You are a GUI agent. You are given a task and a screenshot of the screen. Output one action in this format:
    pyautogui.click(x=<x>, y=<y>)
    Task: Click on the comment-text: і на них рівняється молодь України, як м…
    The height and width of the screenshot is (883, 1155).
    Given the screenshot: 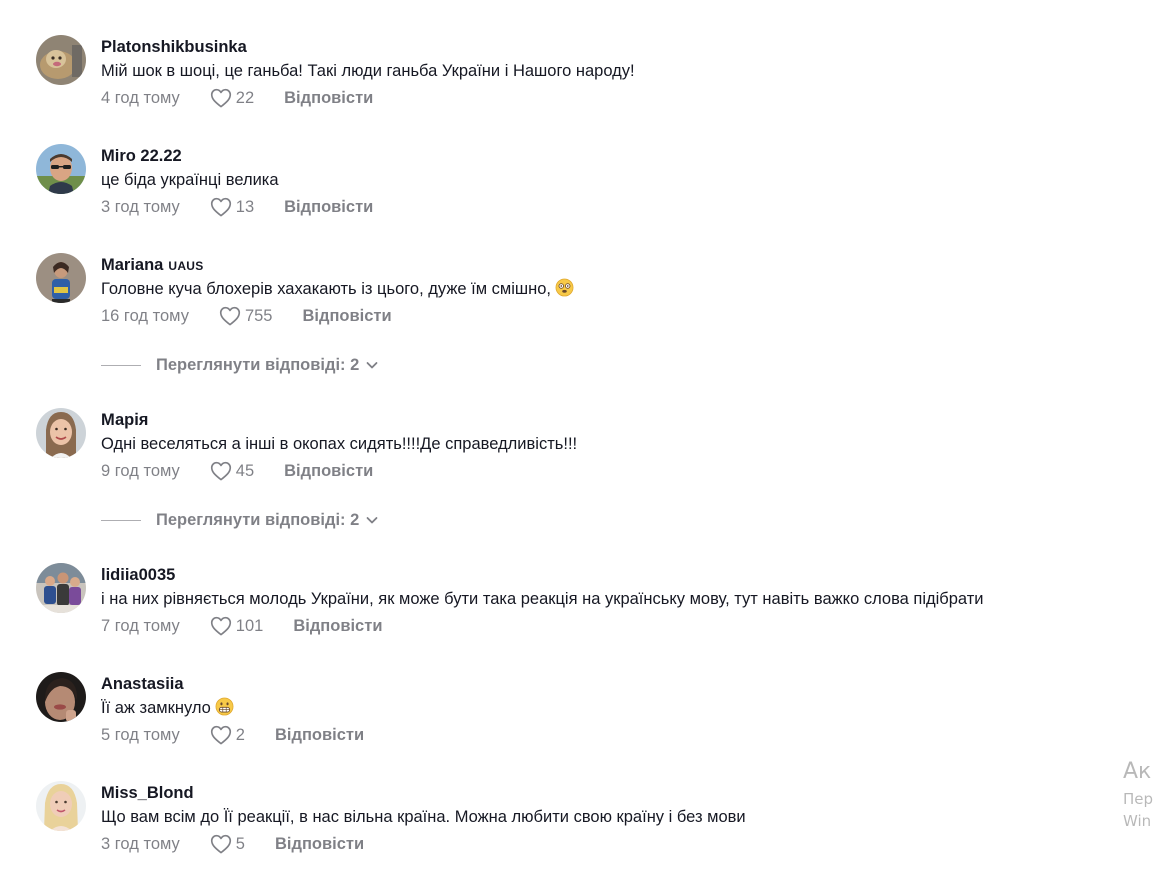 What is the action you would take?
    pyautogui.click(x=542, y=599)
    